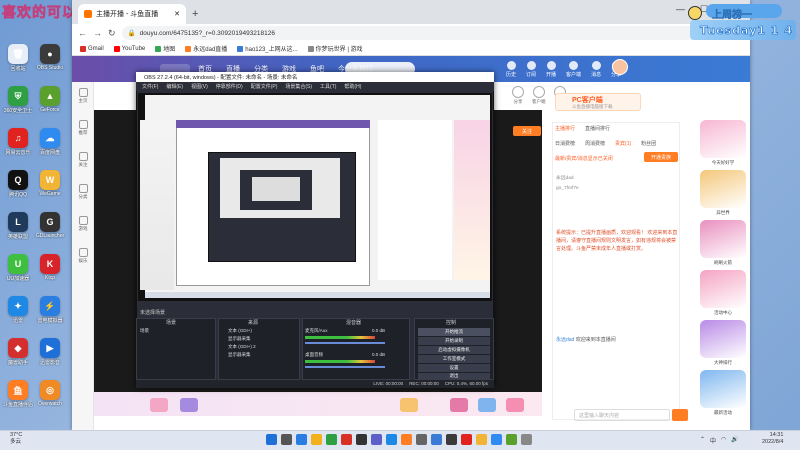 The width and height of the screenshot is (800, 450). What do you see at coordinates (50, 57) in the screenshot?
I see `desktop-icon: ● OBS Studio` at bounding box center [50, 57].